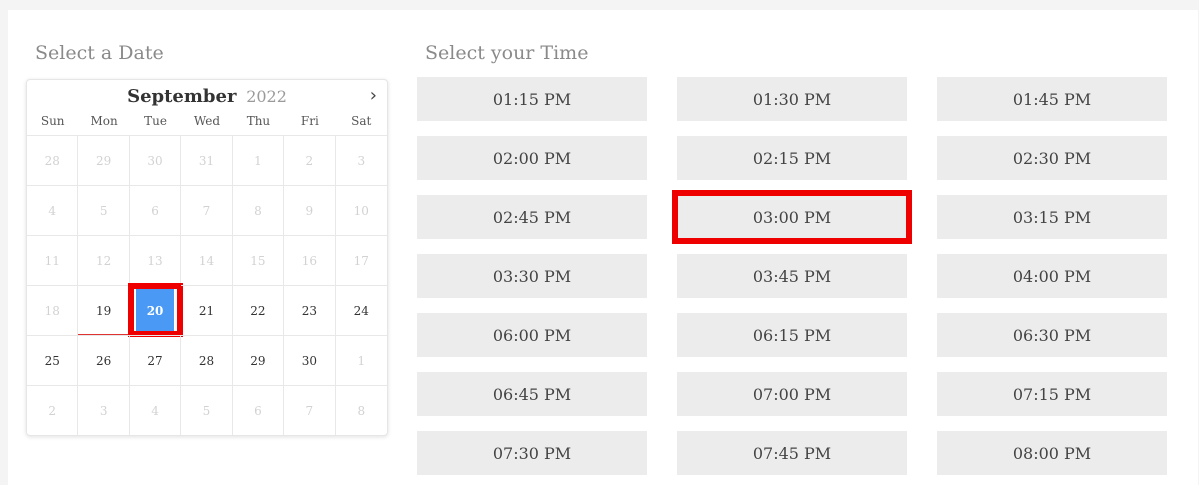  What do you see at coordinates (52, 260) in the screenshot?
I see `calendar-day-label: 11` at bounding box center [52, 260].